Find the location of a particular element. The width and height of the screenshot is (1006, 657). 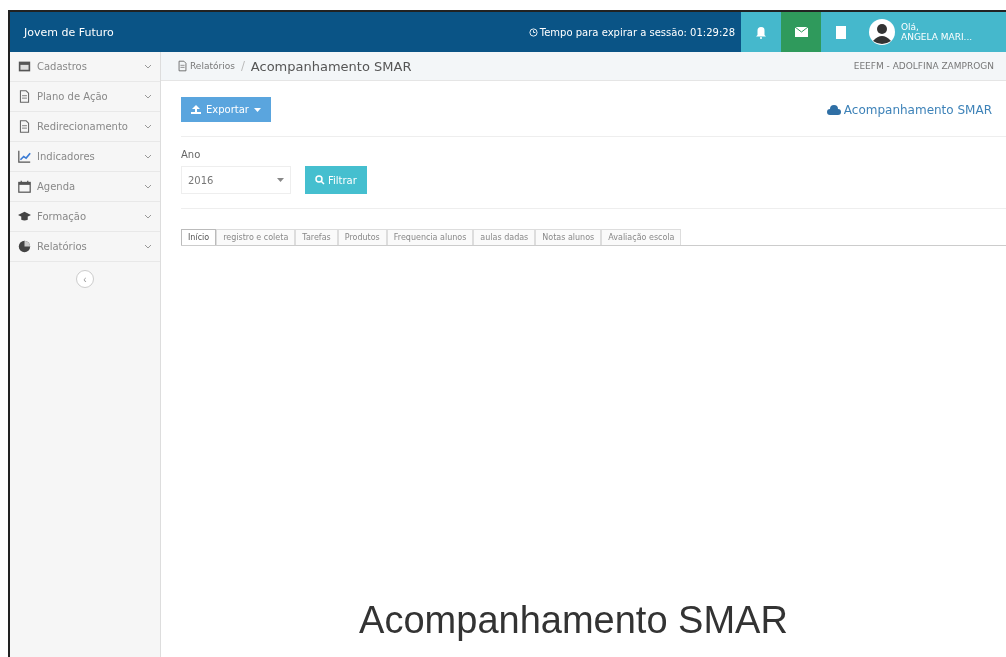

cloud-icon is located at coordinates (833, 109).